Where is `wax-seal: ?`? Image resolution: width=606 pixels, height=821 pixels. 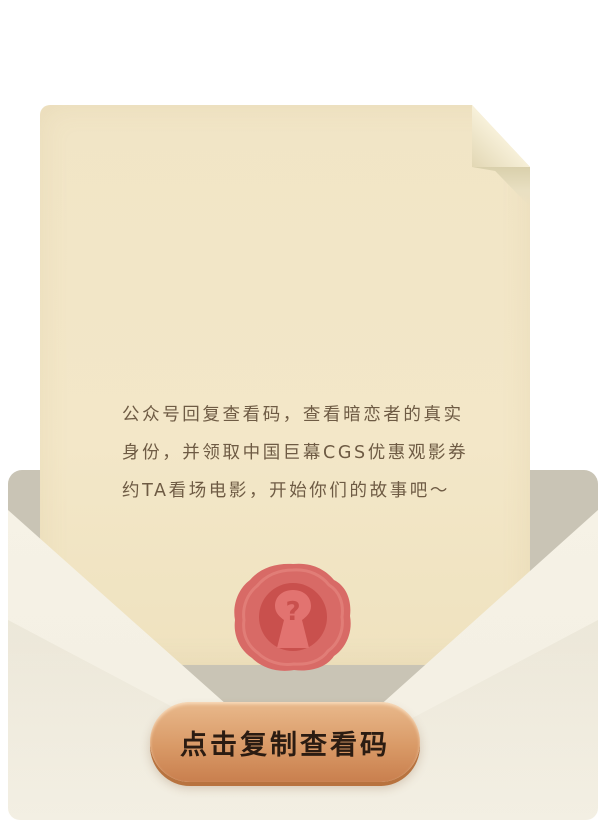 wax-seal: ? is located at coordinates (292, 617).